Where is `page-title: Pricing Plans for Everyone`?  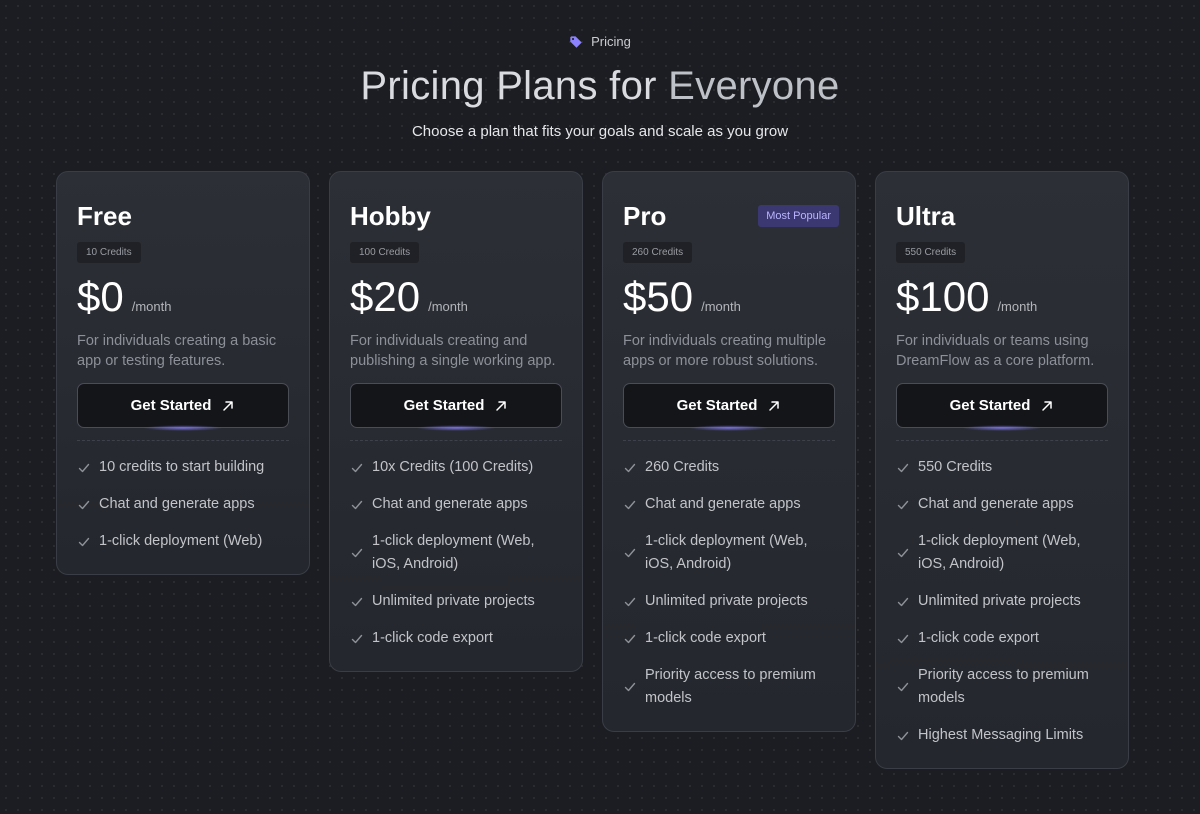
page-title: Pricing Plans for Everyone is located at coordinates (600, 86).